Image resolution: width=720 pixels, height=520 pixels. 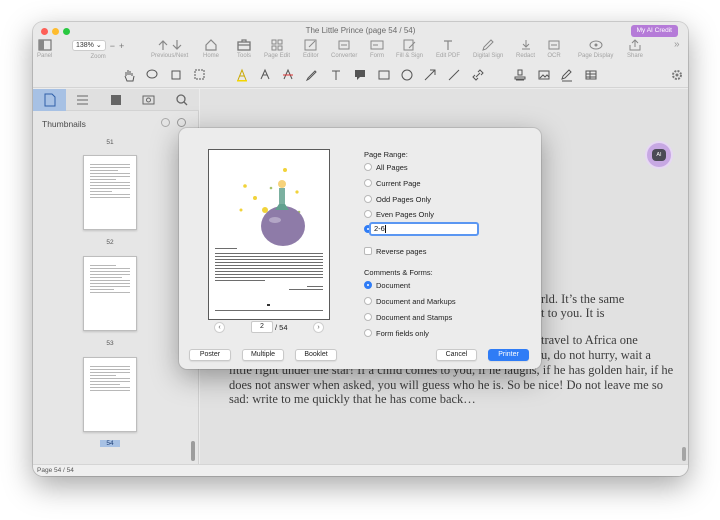 I want to click on radio-current-page, so click(x=368, y=183).